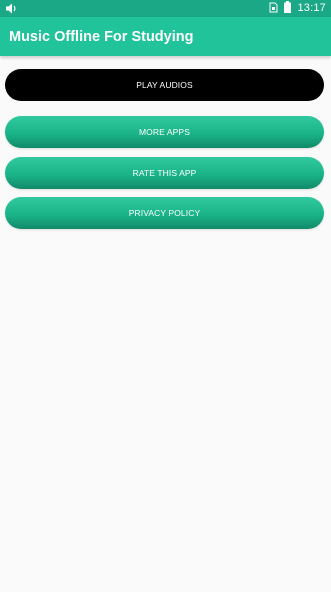  What do you see at coordinates (288, 9) in the screenshot?
I see `battery-icon` at bounding box center [288, 9].